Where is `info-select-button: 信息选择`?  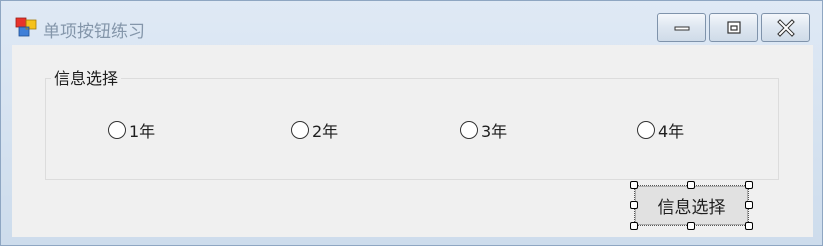 info-select-button: 信息选择 is located at coordinates (691, 205).